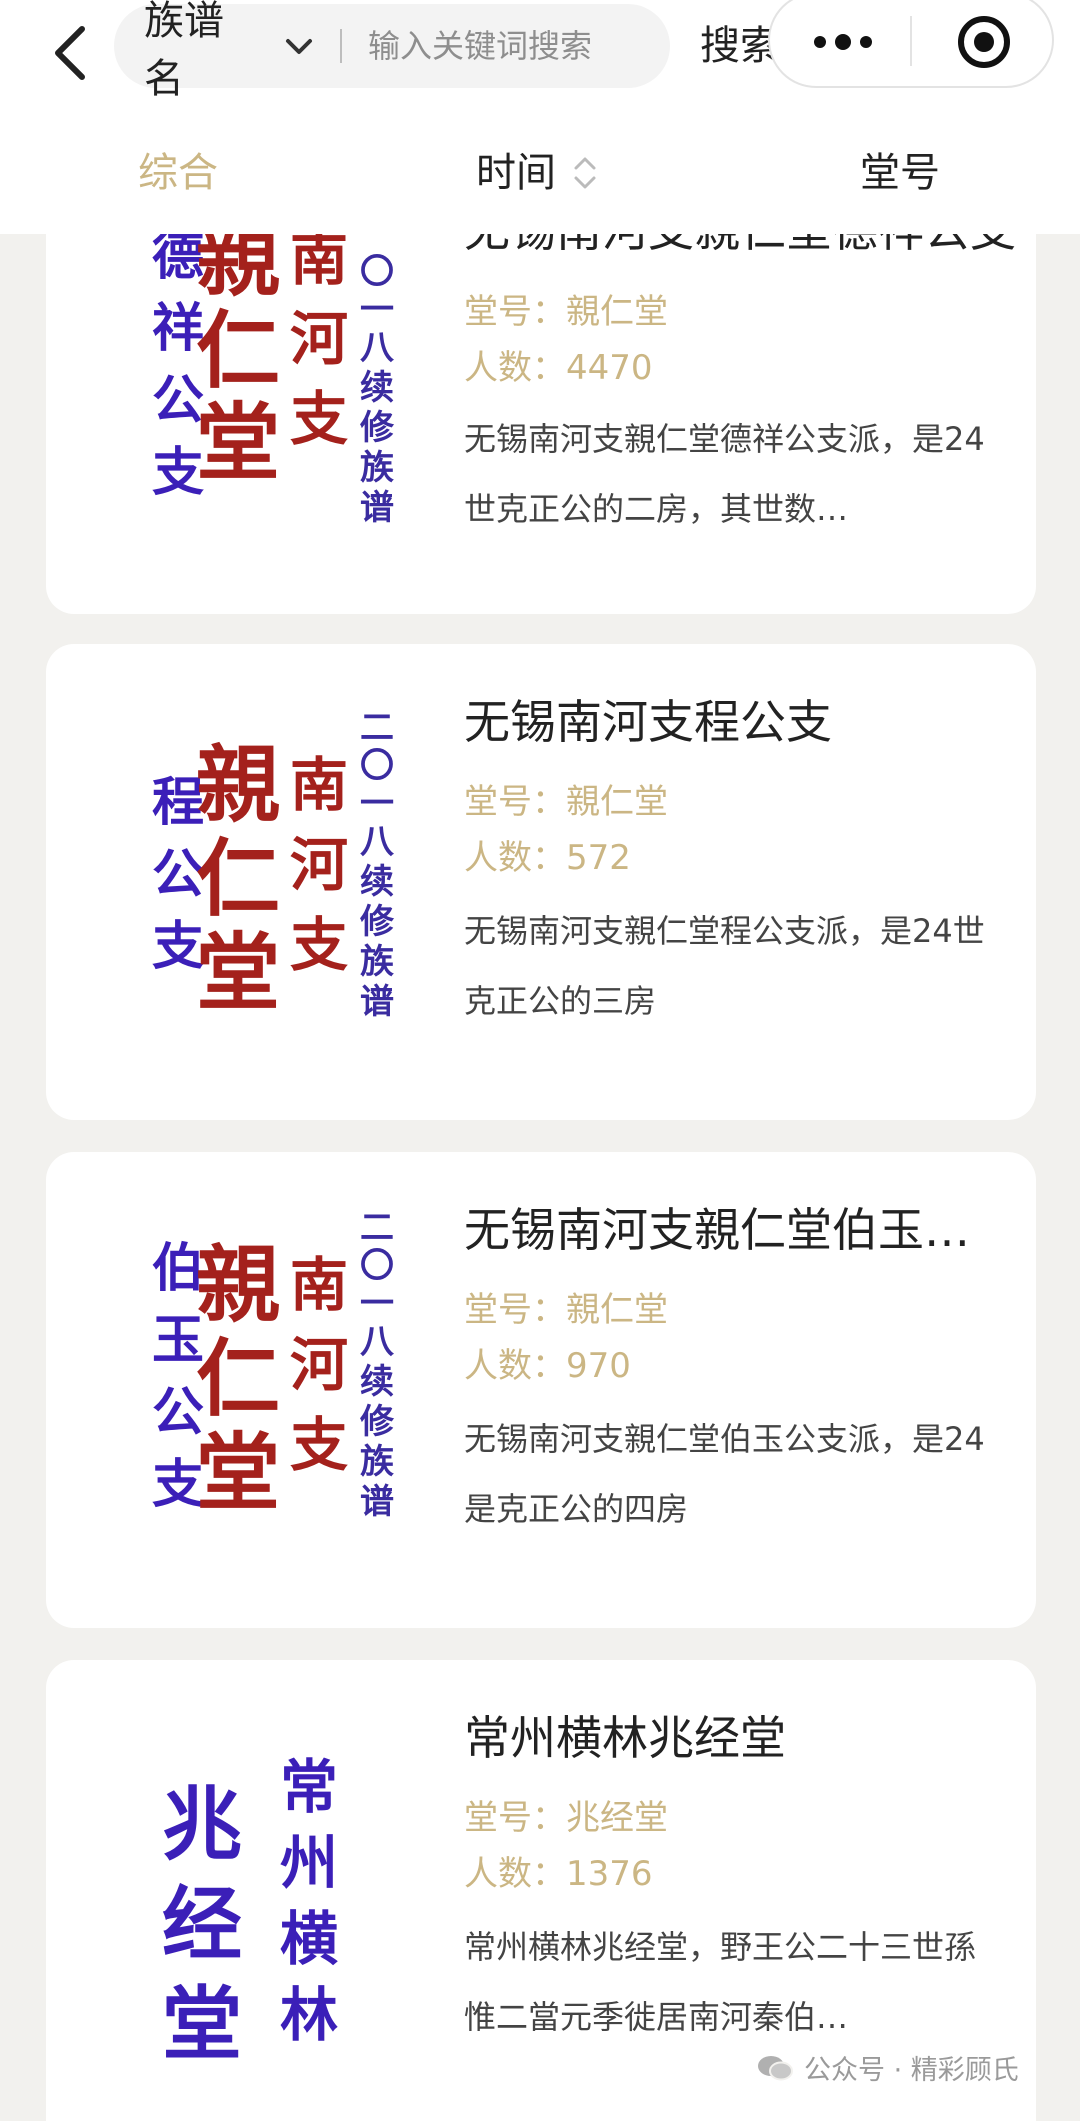 The height and width of the screenshot is (2121, 1080). Describe the element at coordinates (775, 2067) in the screenshot. I see `wechat-icon` at that location.